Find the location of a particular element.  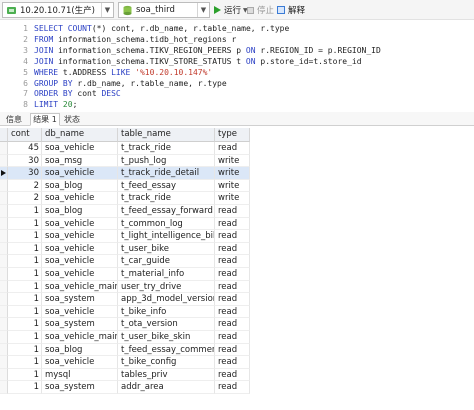

table-row: 1 soa_blog t_feed_essay_forward read is located at coordinates (125, 211).